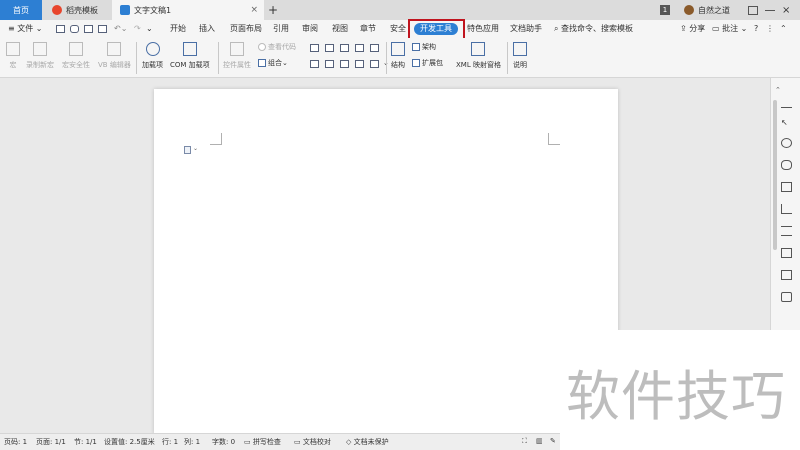 The width and height of the screenshot is (800, 450). Describe the element at coordinates (692, 29) in the screenshot. I see `share-button: ⇪ 分享` at that location.